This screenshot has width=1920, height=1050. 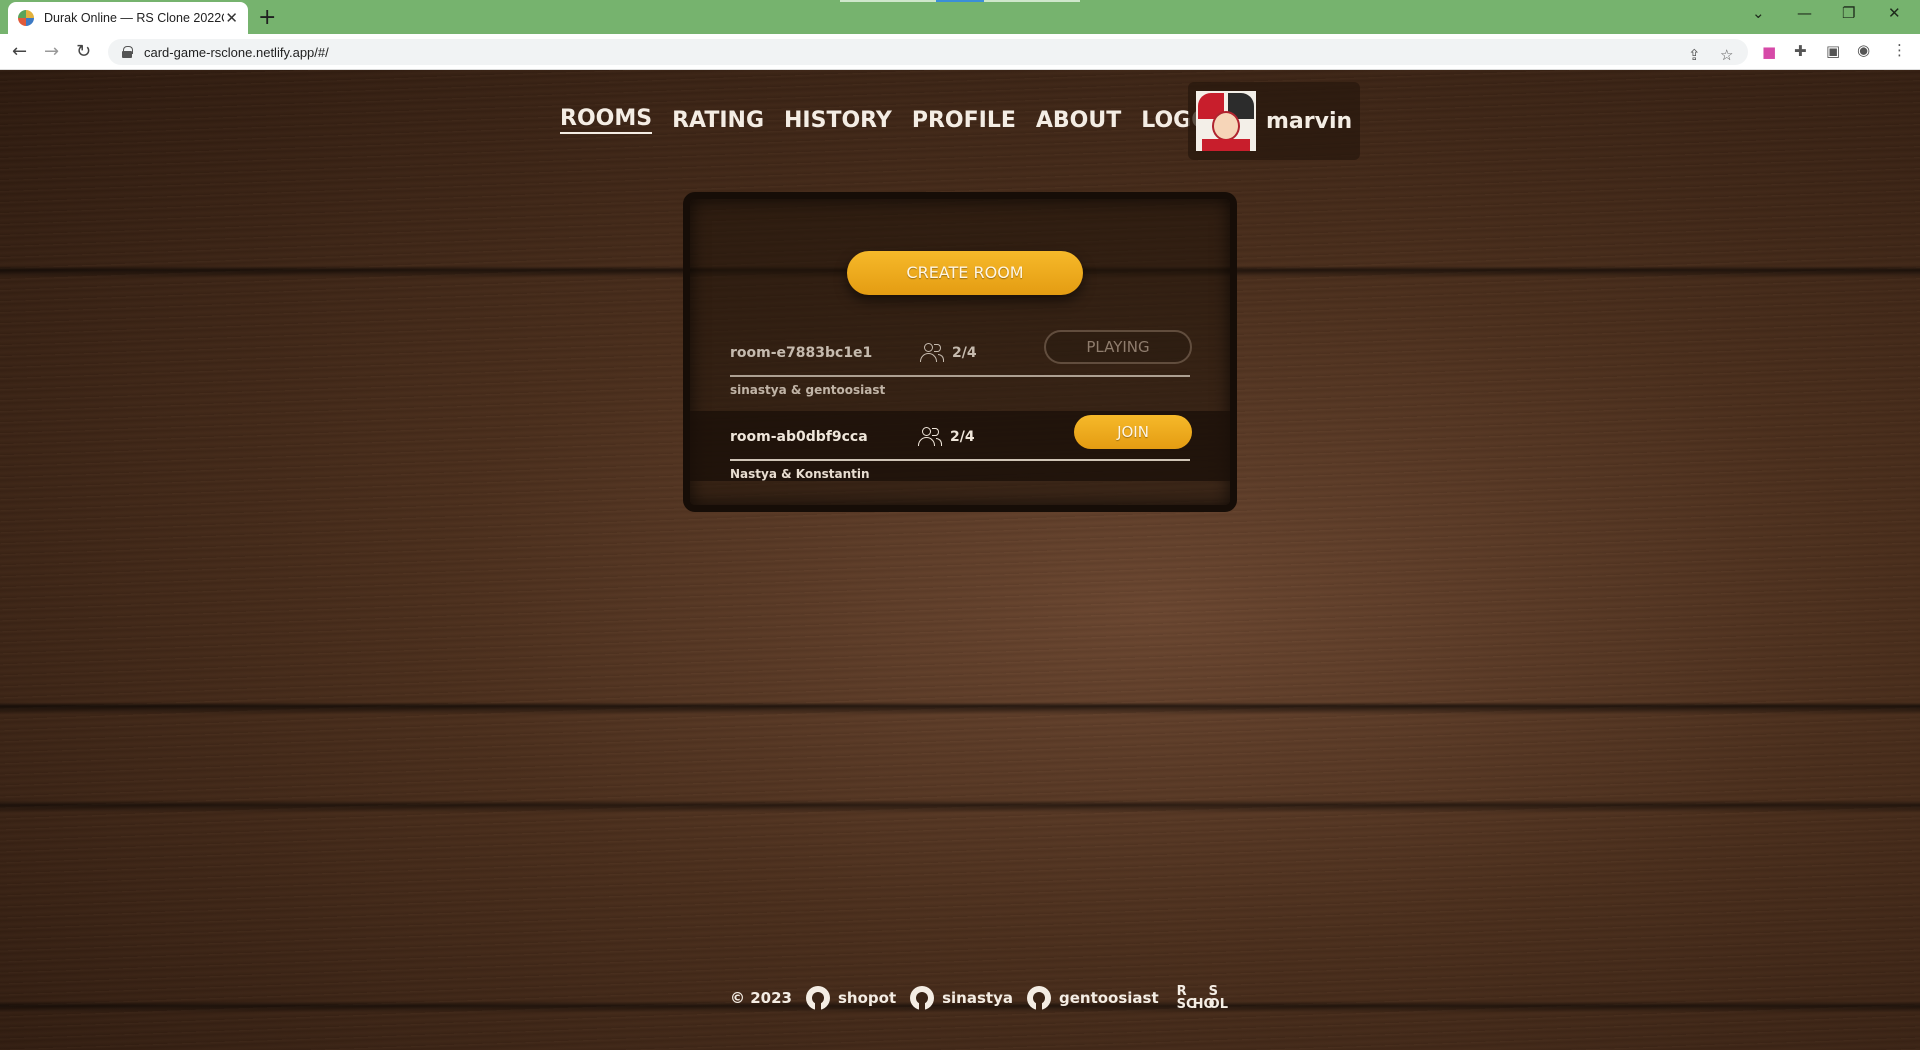 I want to click on github-link-gentoosiast: gentoosiast, so click(x=1092, y=998).